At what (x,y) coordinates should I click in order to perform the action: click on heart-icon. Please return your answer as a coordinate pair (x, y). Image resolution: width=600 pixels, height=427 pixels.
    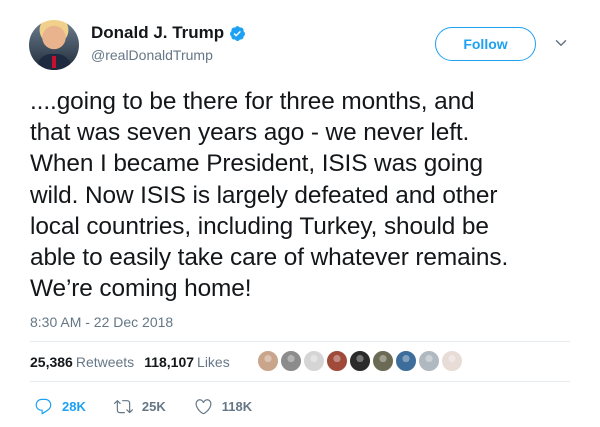
    Looking at the image, I should click on (203, 407).